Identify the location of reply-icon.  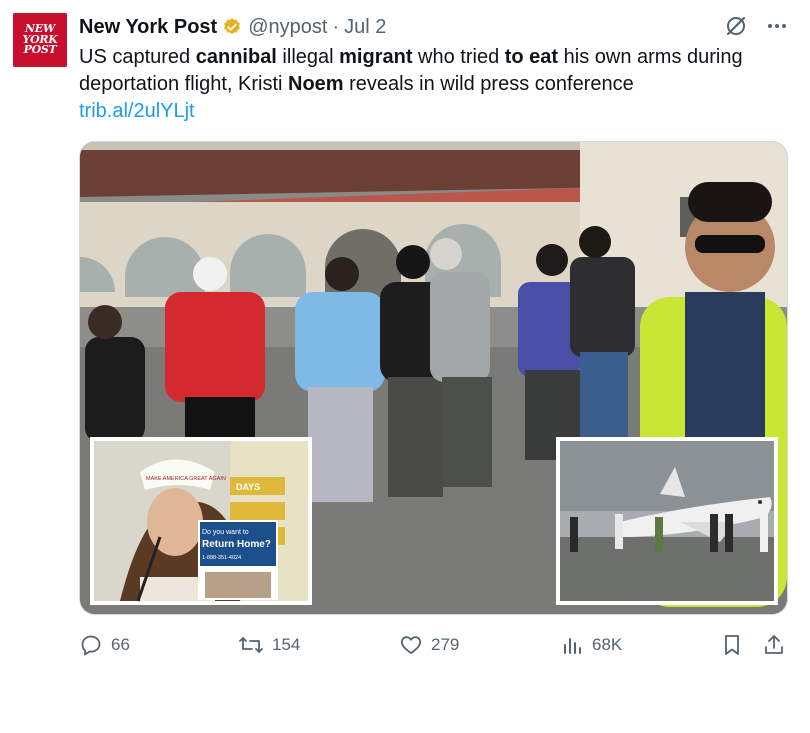
(91, 645).